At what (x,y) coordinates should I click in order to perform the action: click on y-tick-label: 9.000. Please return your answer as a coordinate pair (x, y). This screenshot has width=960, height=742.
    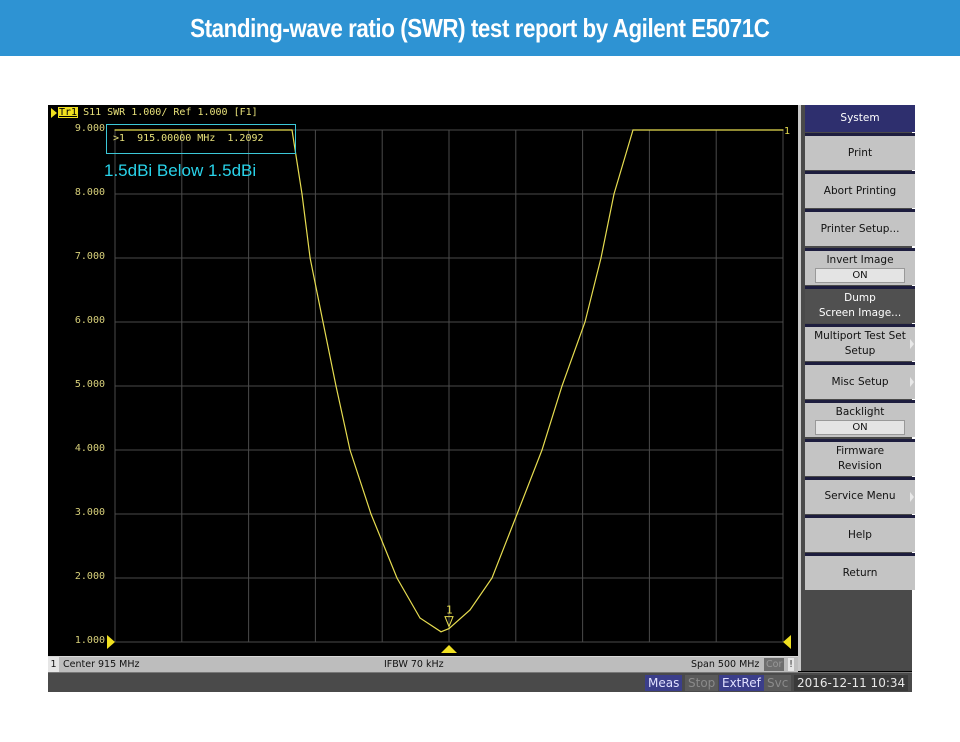
    Looking at the image, I should click on (89, 128).